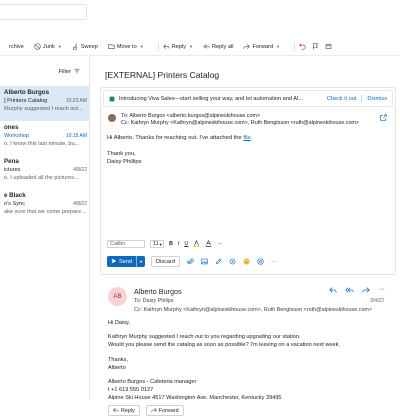  Describe the element at coordinates (204, 262) in the screenshot. I see `image-icon` at that location.